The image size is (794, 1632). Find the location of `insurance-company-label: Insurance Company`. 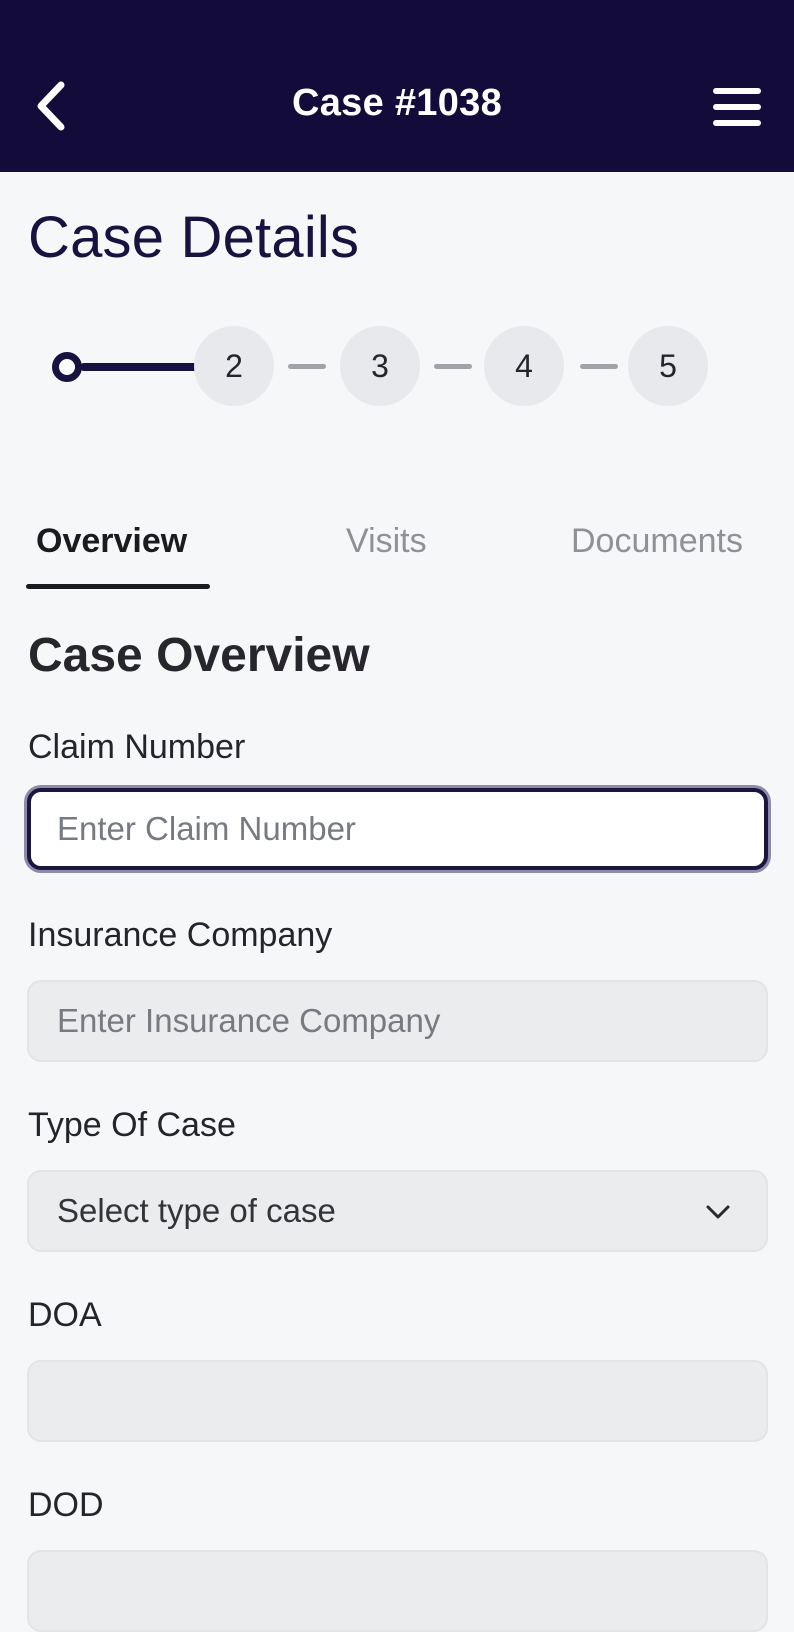

insurance-company-label: Insurance Company is located at coordinates (180, 935).